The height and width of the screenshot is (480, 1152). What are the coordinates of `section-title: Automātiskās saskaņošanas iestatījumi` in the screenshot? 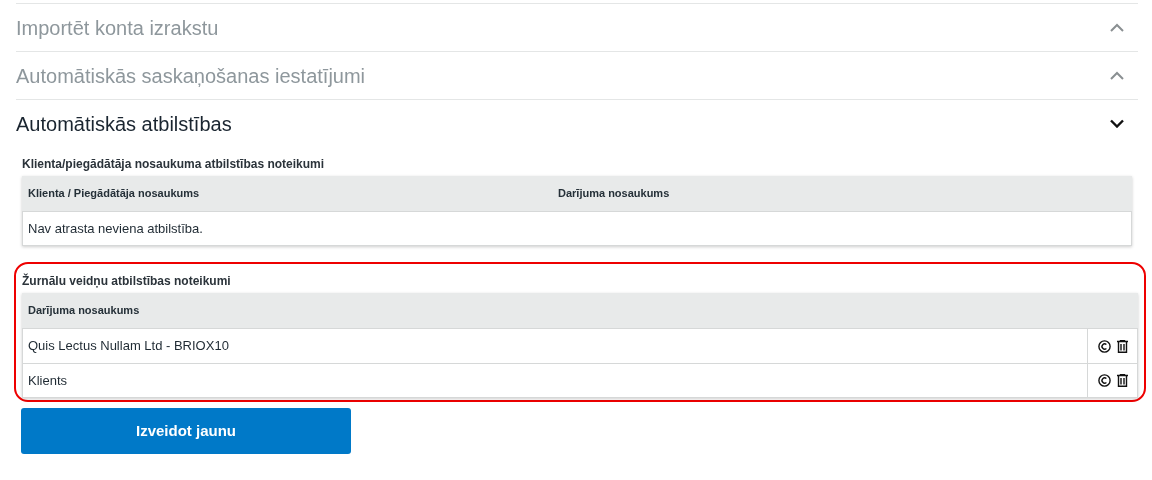 It's located at (191, 75).